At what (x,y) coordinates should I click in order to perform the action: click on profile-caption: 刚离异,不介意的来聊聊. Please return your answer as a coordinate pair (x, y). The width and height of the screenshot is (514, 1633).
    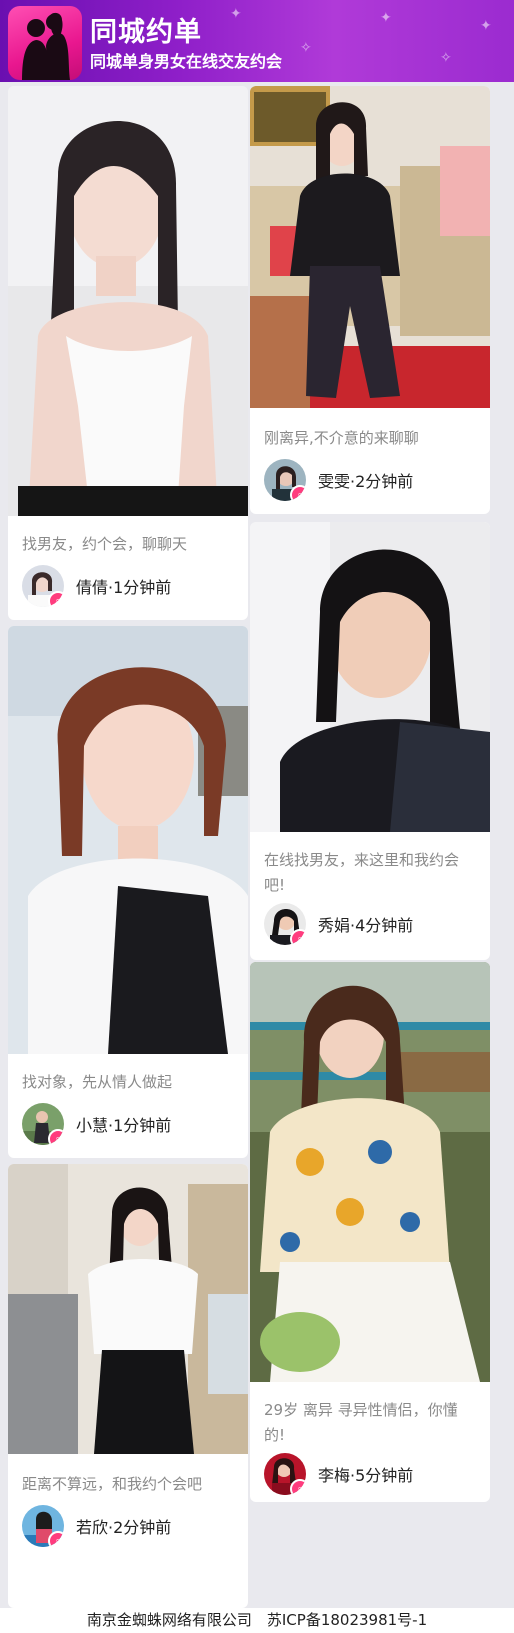
    Looking at the image, I should click on (341, 438).